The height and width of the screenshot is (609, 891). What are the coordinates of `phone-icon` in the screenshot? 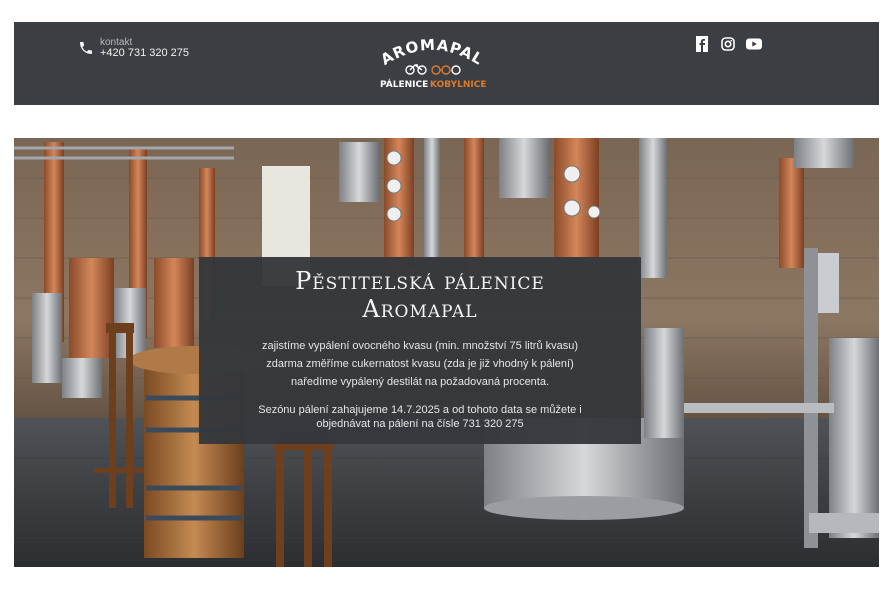 It's located at (86, 48).